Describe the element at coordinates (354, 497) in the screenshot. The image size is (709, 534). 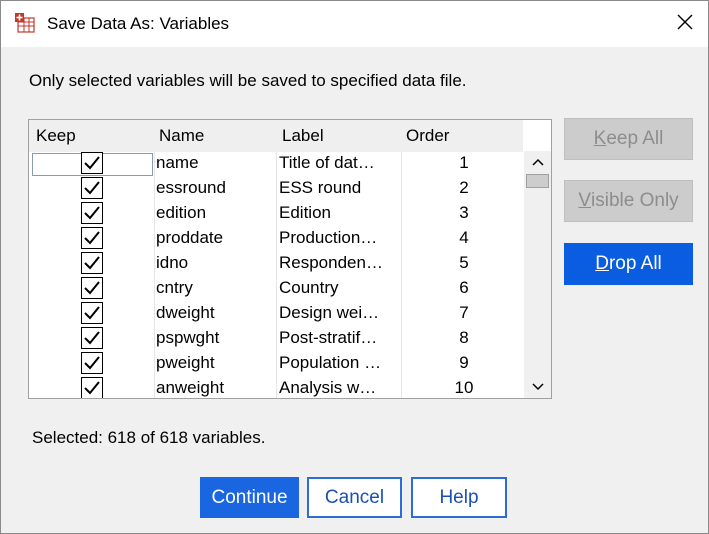
I see `cancel-button: Cancel` at that location.